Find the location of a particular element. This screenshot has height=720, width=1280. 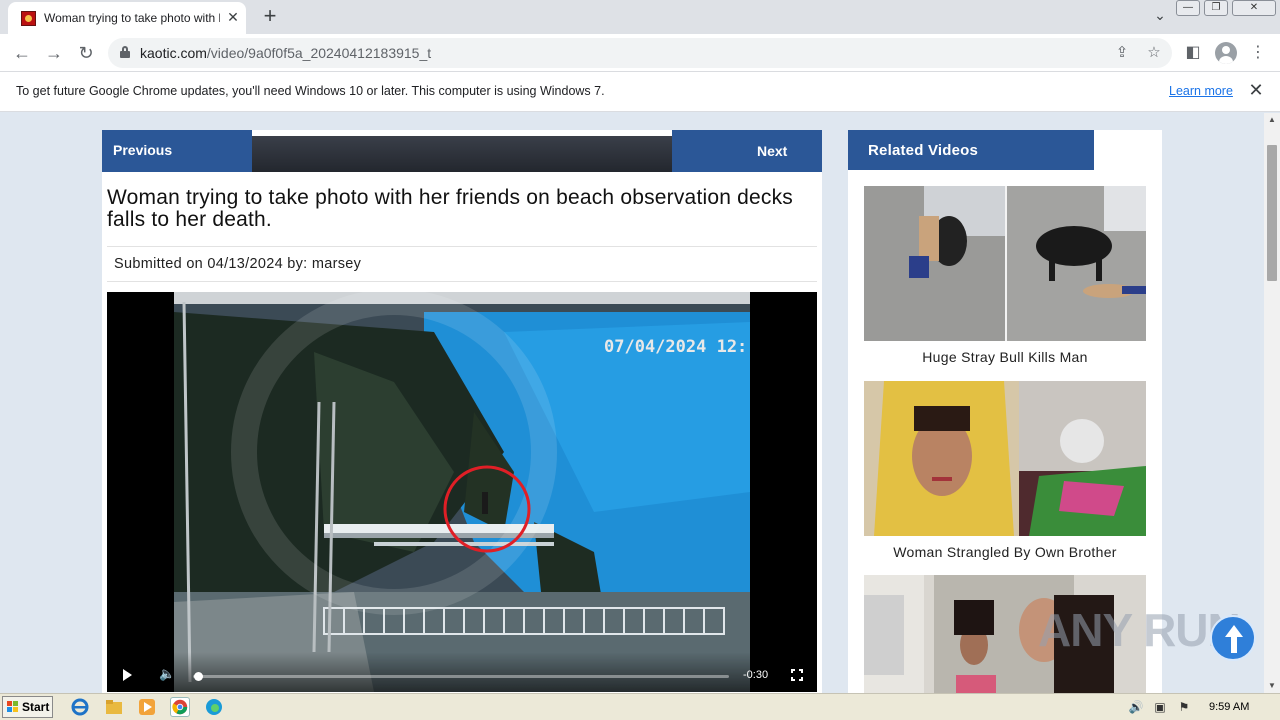

scroll-thumb is located at coordinates (1272, 213).